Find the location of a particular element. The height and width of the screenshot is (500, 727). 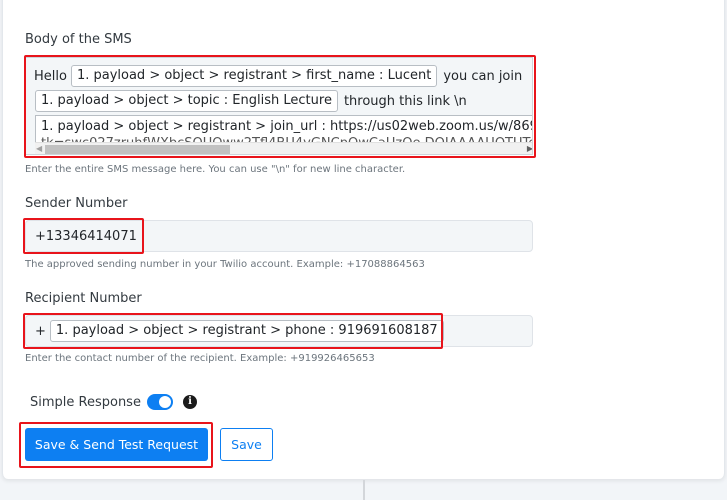

sender-number-value: +13346414071 is located at coordinates (86, 236).